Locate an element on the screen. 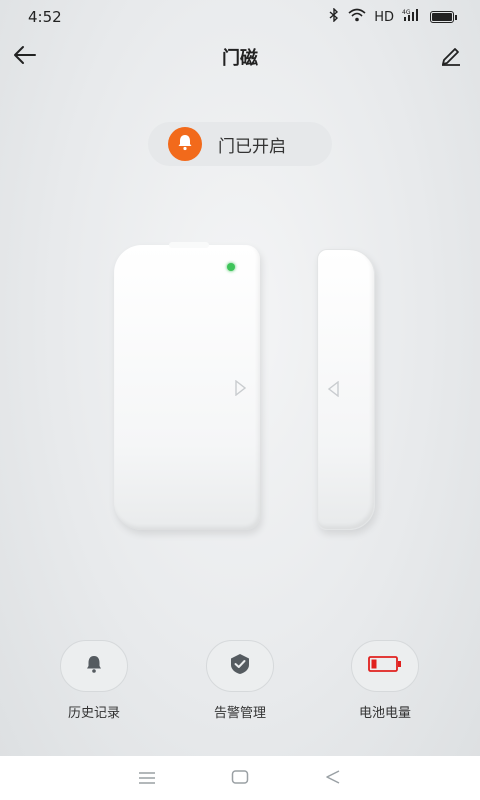  back-button is located at coordinates (25, 57).